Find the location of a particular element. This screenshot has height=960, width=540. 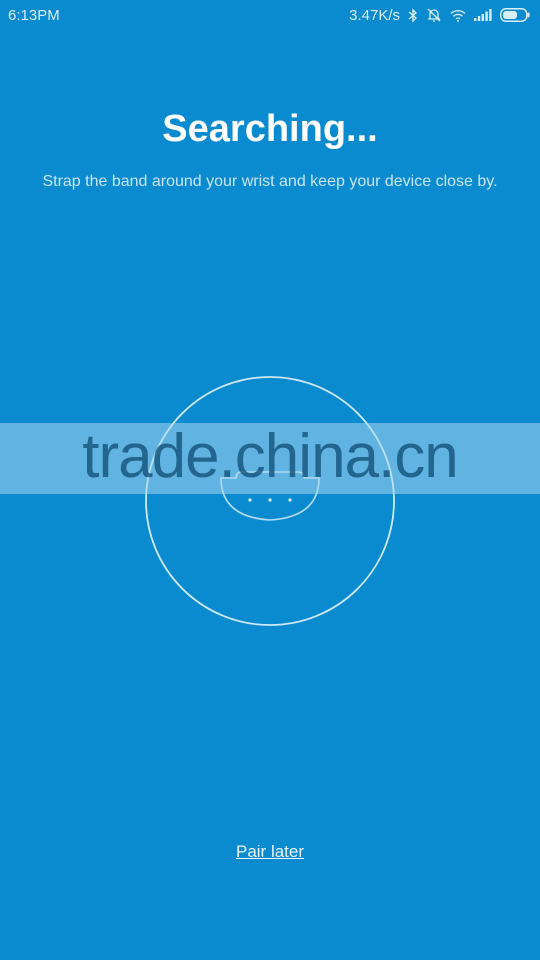

pair-later-container: Pair later is located at coordinates (270, 852).